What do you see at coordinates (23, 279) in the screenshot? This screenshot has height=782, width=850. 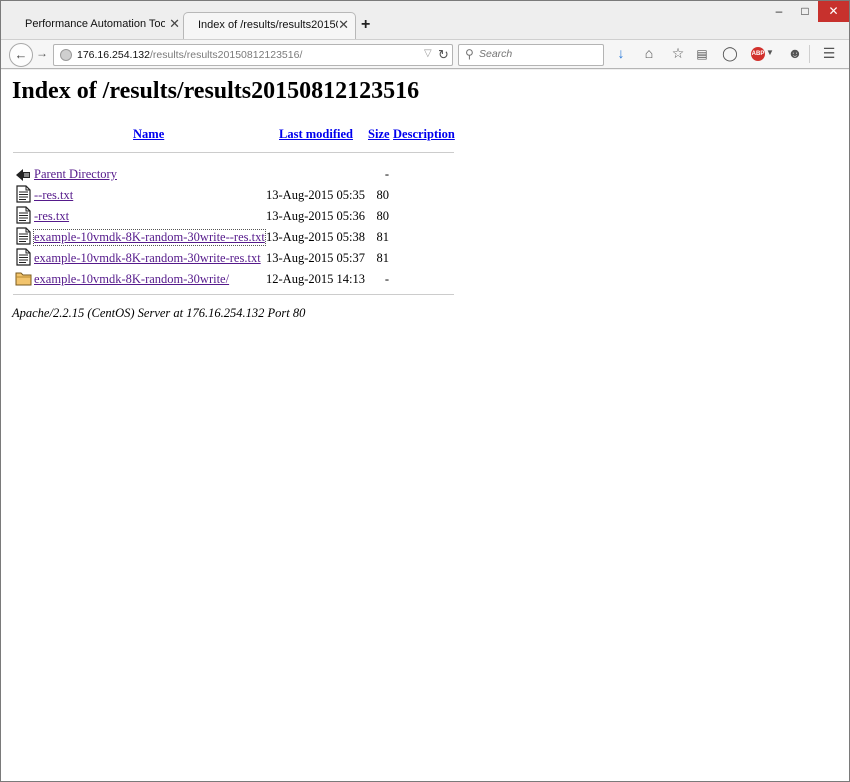 I see `folder-icon` at bounding box center [23, 279].